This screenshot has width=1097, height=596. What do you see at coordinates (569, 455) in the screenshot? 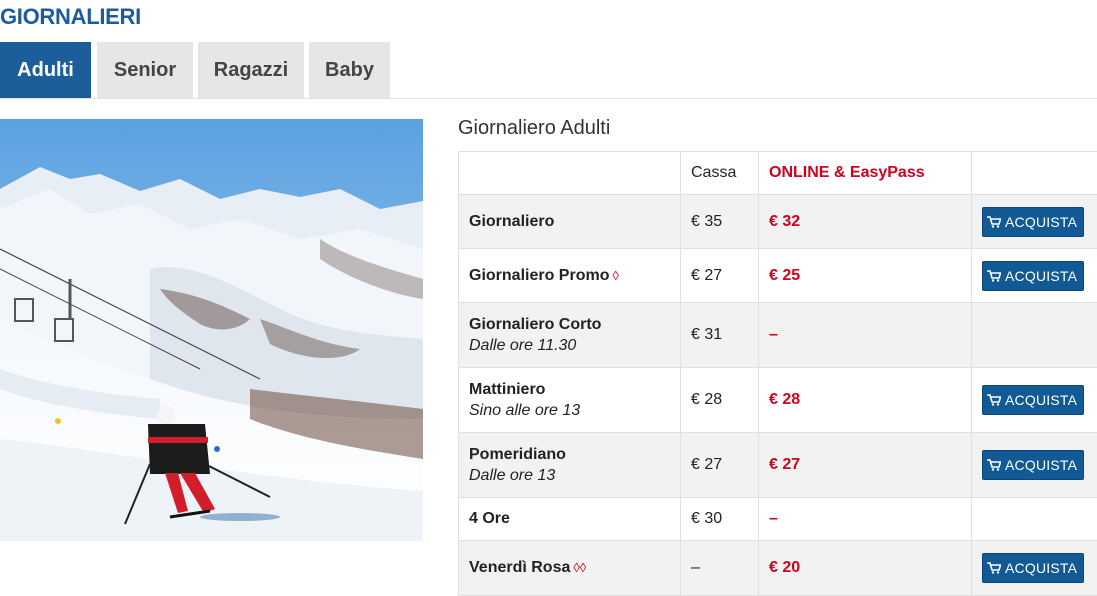
I see `row-name: Pomeridiano` at bounding box center [569, 455].